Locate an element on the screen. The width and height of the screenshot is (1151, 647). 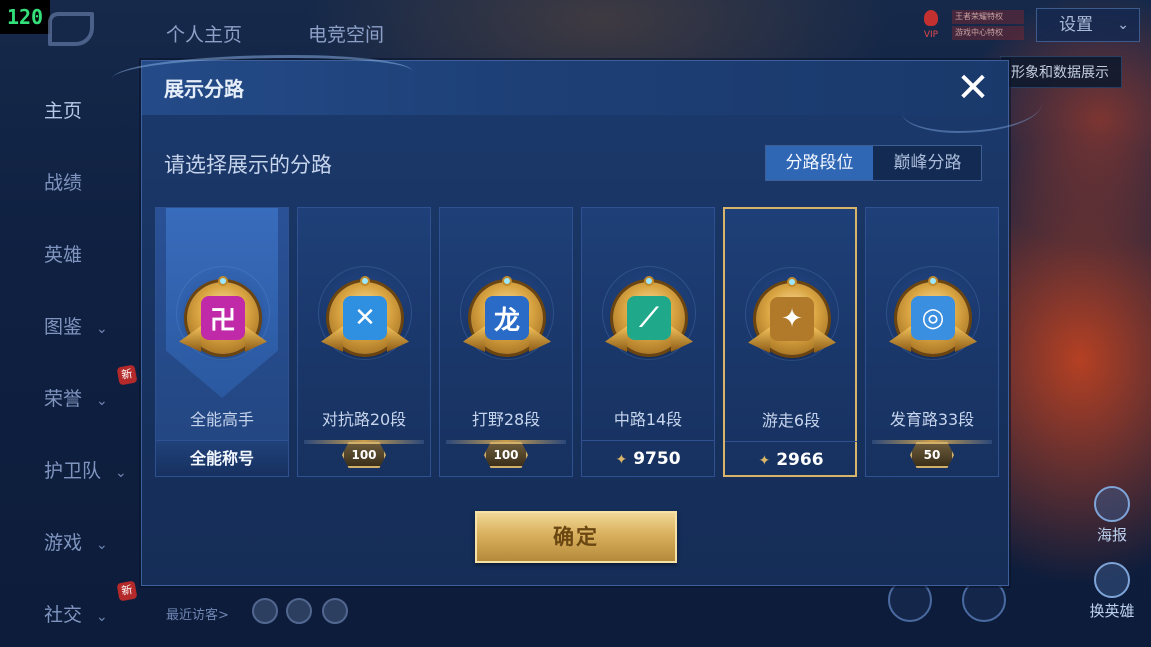
dialog-title: 展示分路 is located at coordinates (204, 89).